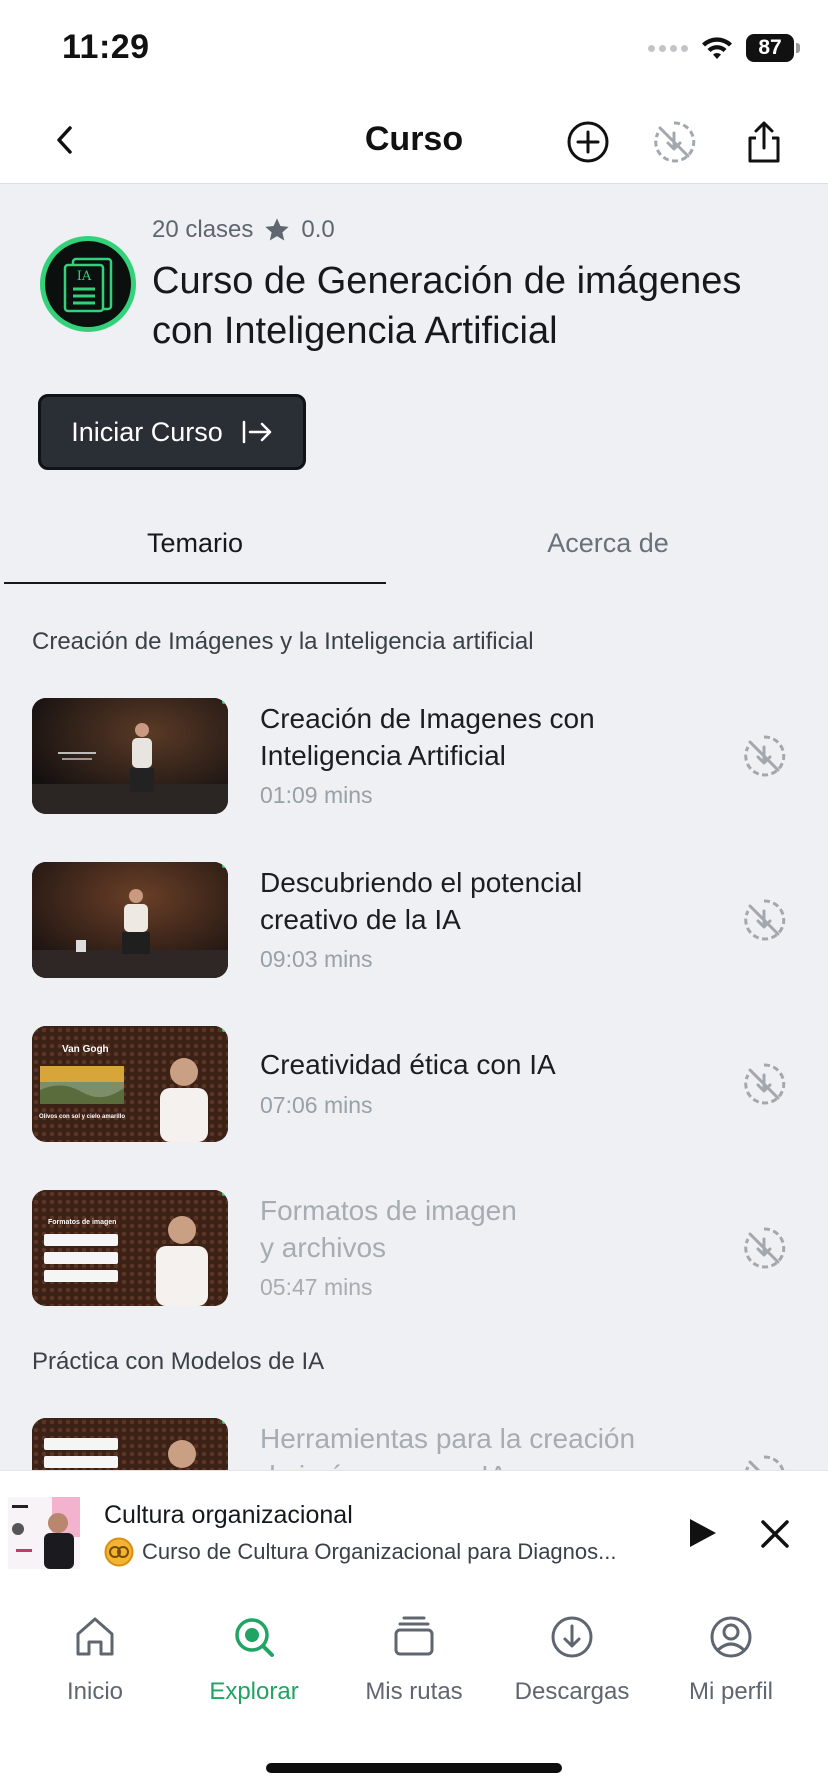 The height and width of the screenshot is (1792, 828). What do you see at coordinates (44, 1533) in the screenshot?
I see `mini-player-thumbnail` at bounding box center [44, 1533].